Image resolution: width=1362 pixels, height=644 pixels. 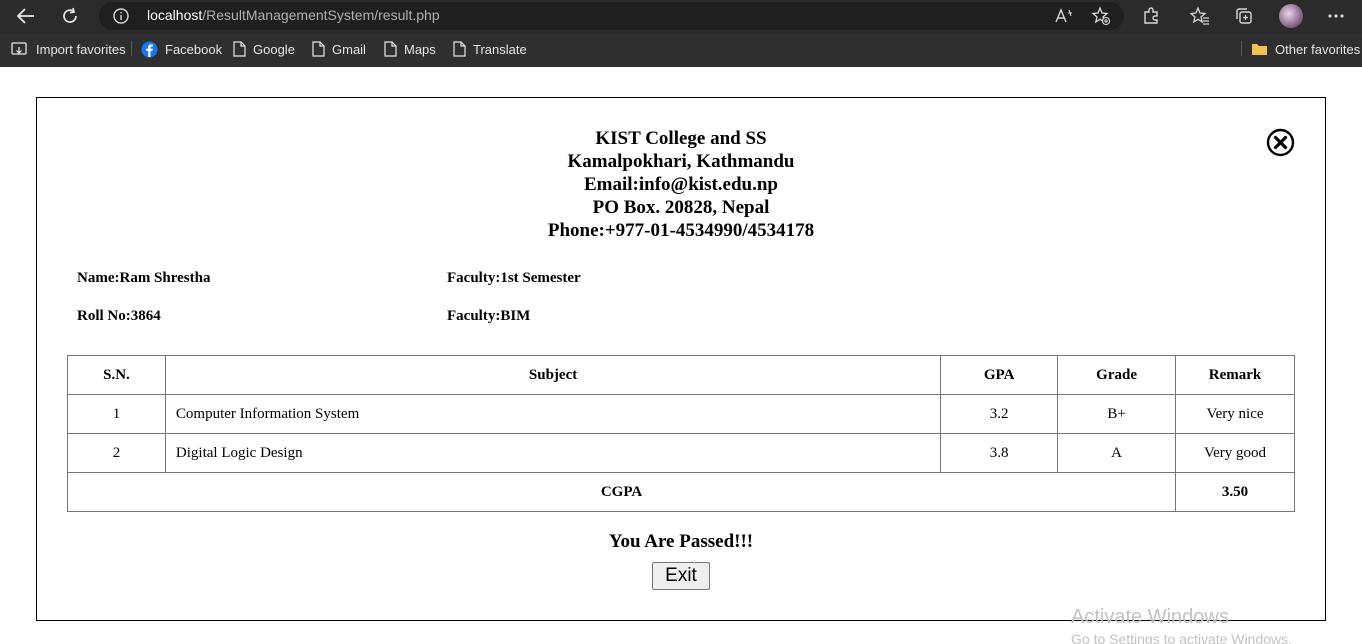 What do you see at coordinates (1259, 49) in the screenshot?
I see `folder-icon` at bounding box center [1259, 49].